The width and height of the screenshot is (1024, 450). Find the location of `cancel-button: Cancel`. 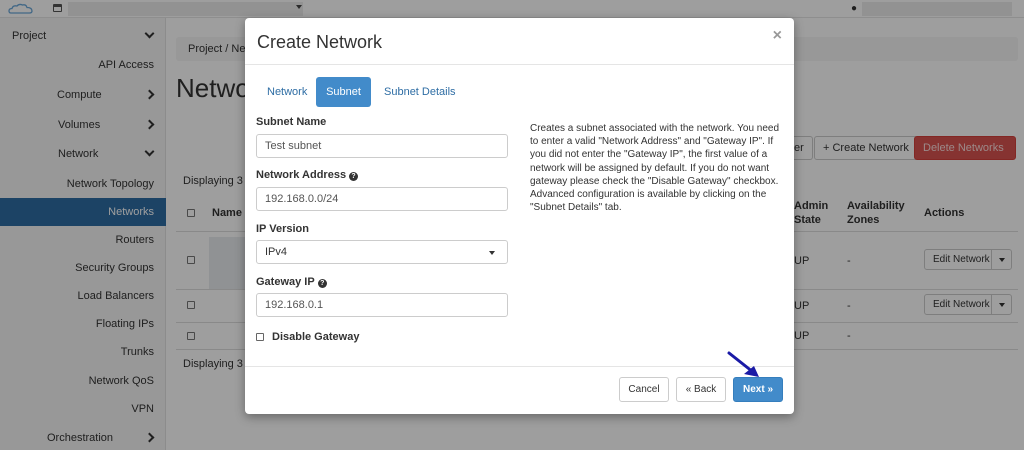

cancel-button: Cancel is located at coordinates (644, 389).